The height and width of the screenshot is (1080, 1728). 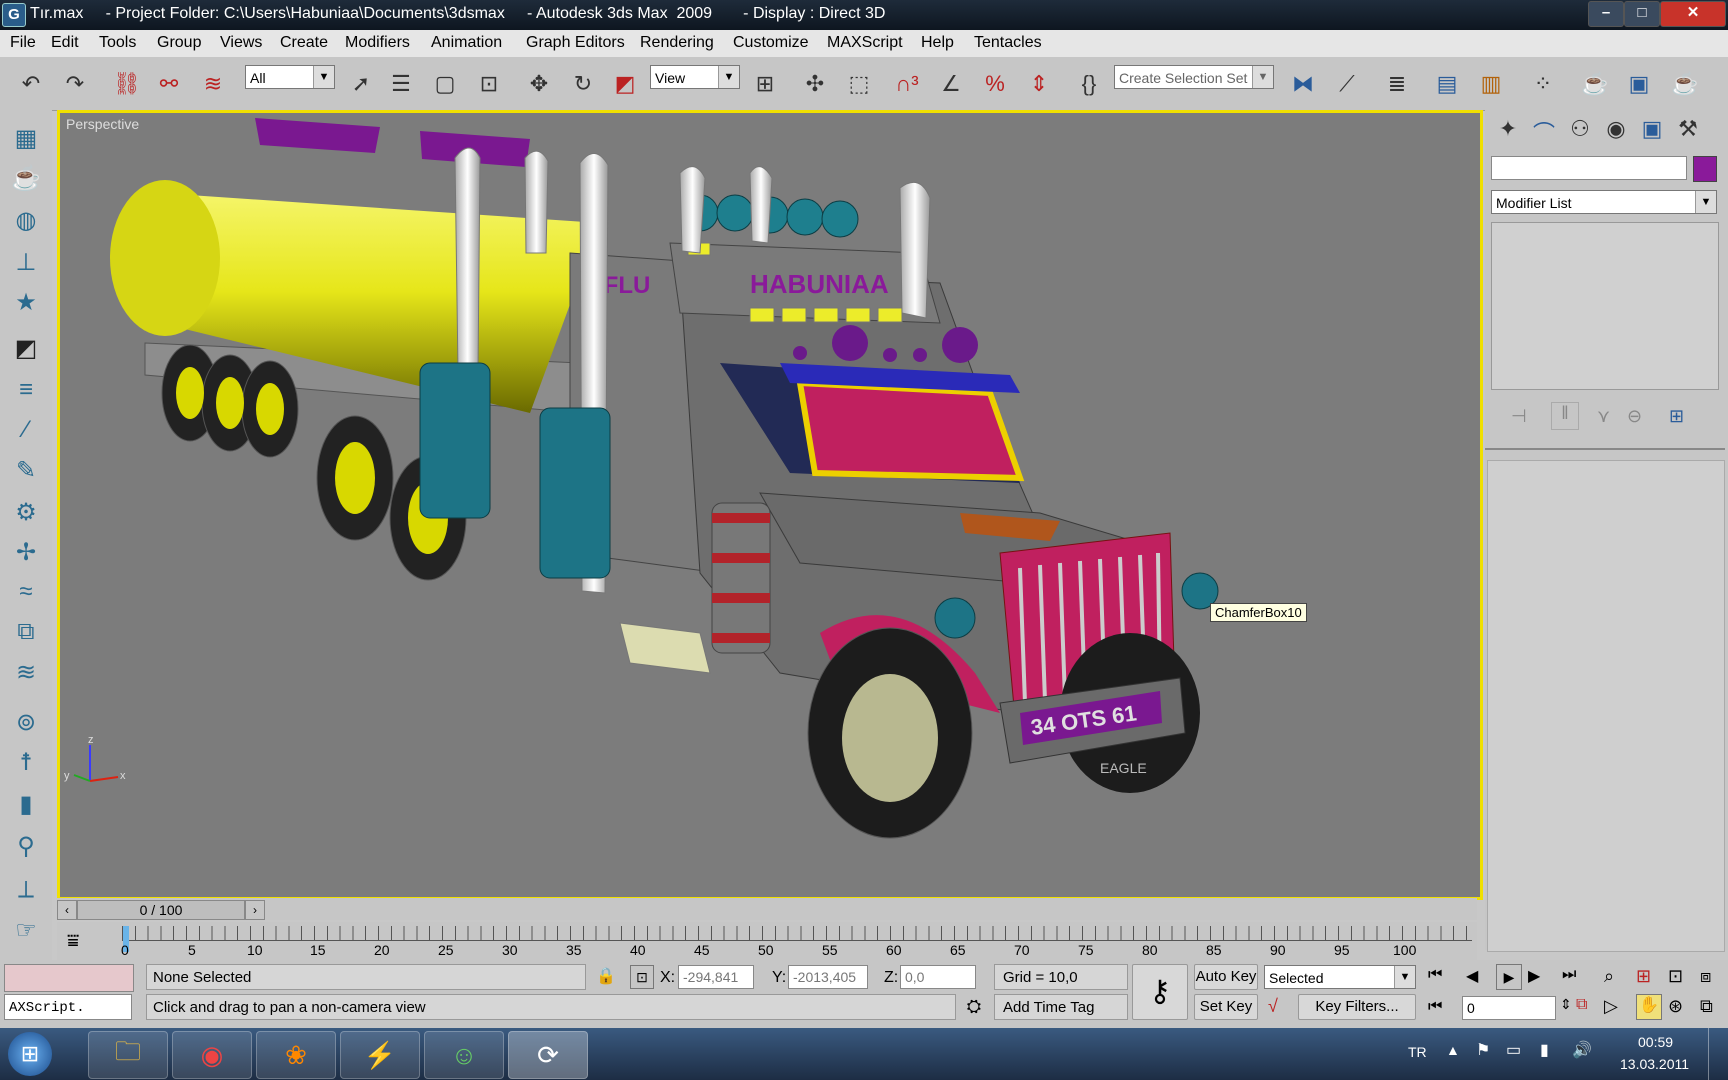 I want to click on brush-icon: ⁄, so click(x=26, y=430).